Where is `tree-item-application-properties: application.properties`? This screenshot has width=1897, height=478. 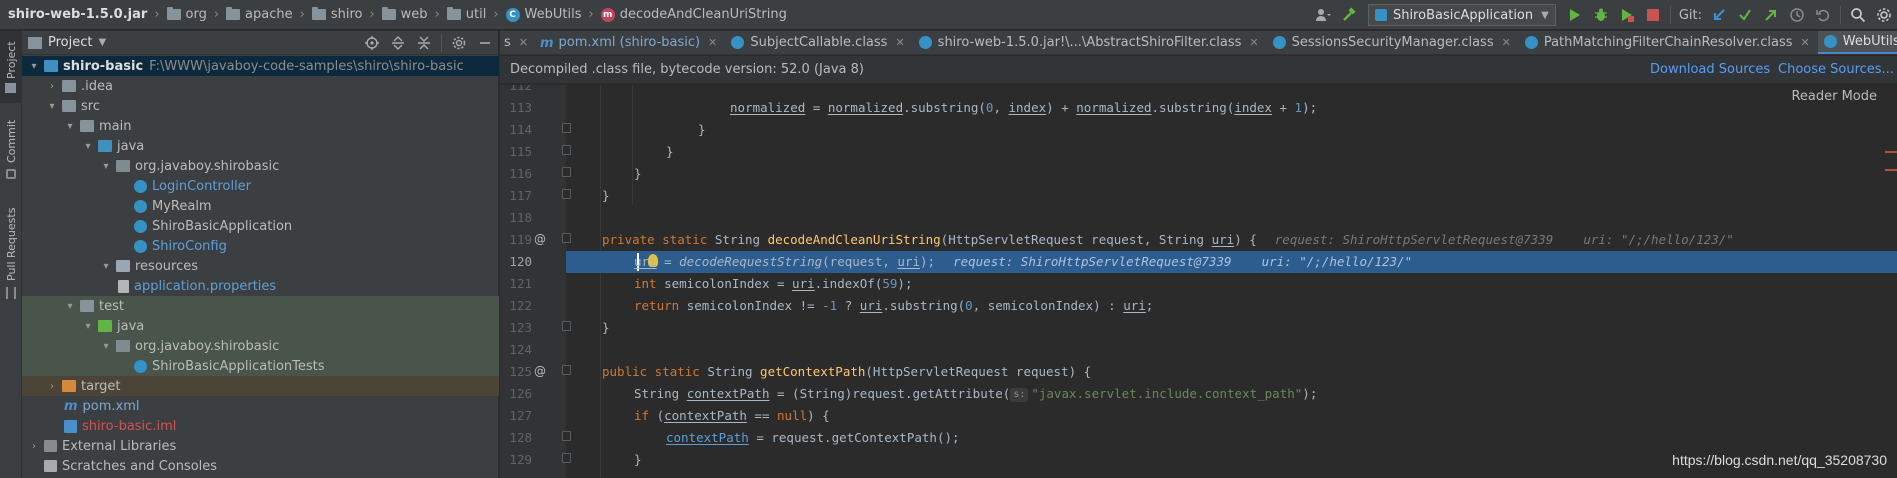 tree-item-application-properties: application.properties is located at coordinates (260, 286).